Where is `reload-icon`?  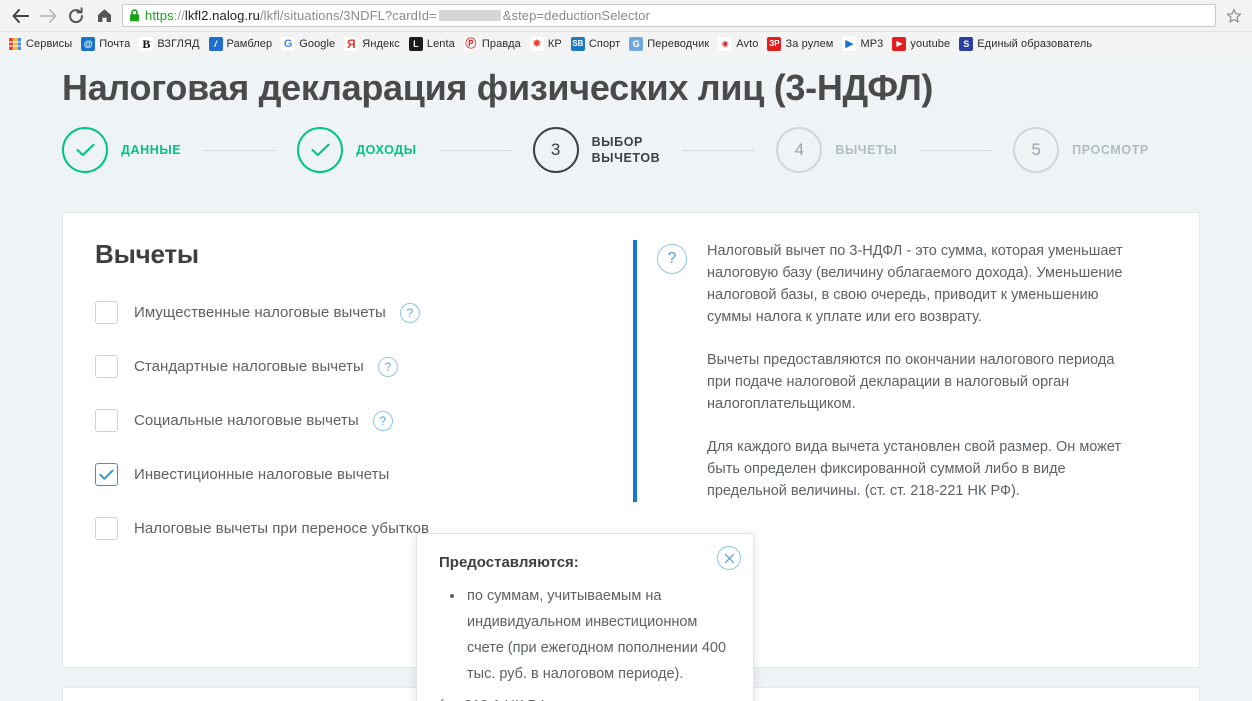 reload-icon is located at coordinates (76, 16).